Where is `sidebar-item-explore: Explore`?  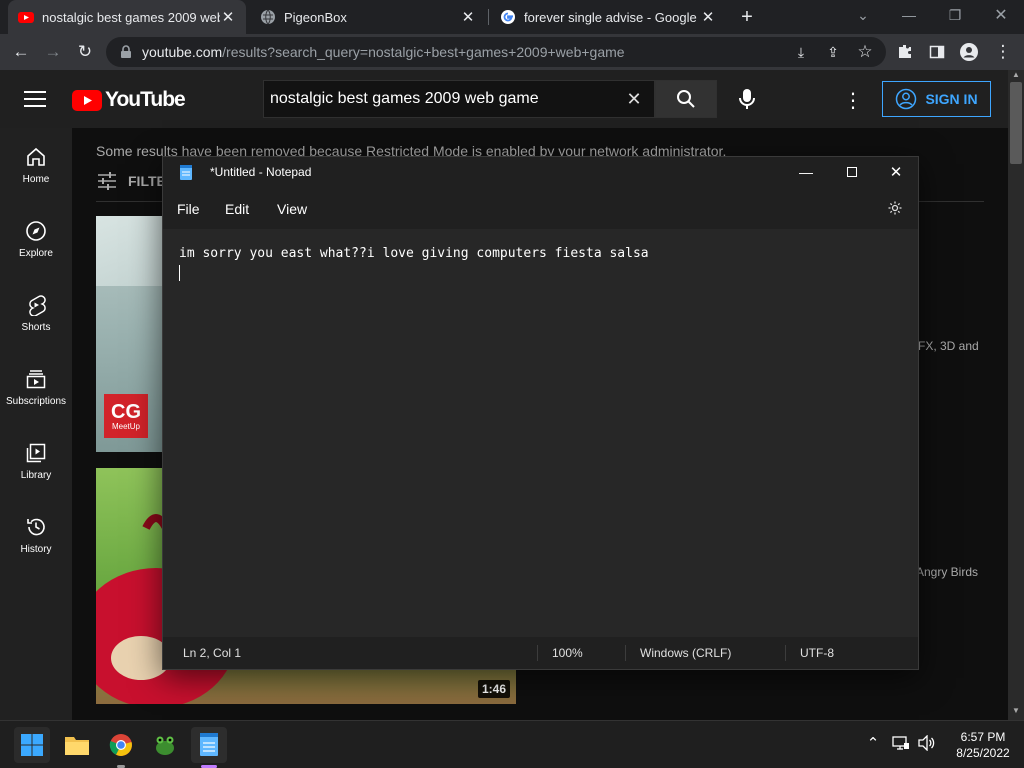 sidebar-item-explore: Explore is located at coordinates (36, 239).